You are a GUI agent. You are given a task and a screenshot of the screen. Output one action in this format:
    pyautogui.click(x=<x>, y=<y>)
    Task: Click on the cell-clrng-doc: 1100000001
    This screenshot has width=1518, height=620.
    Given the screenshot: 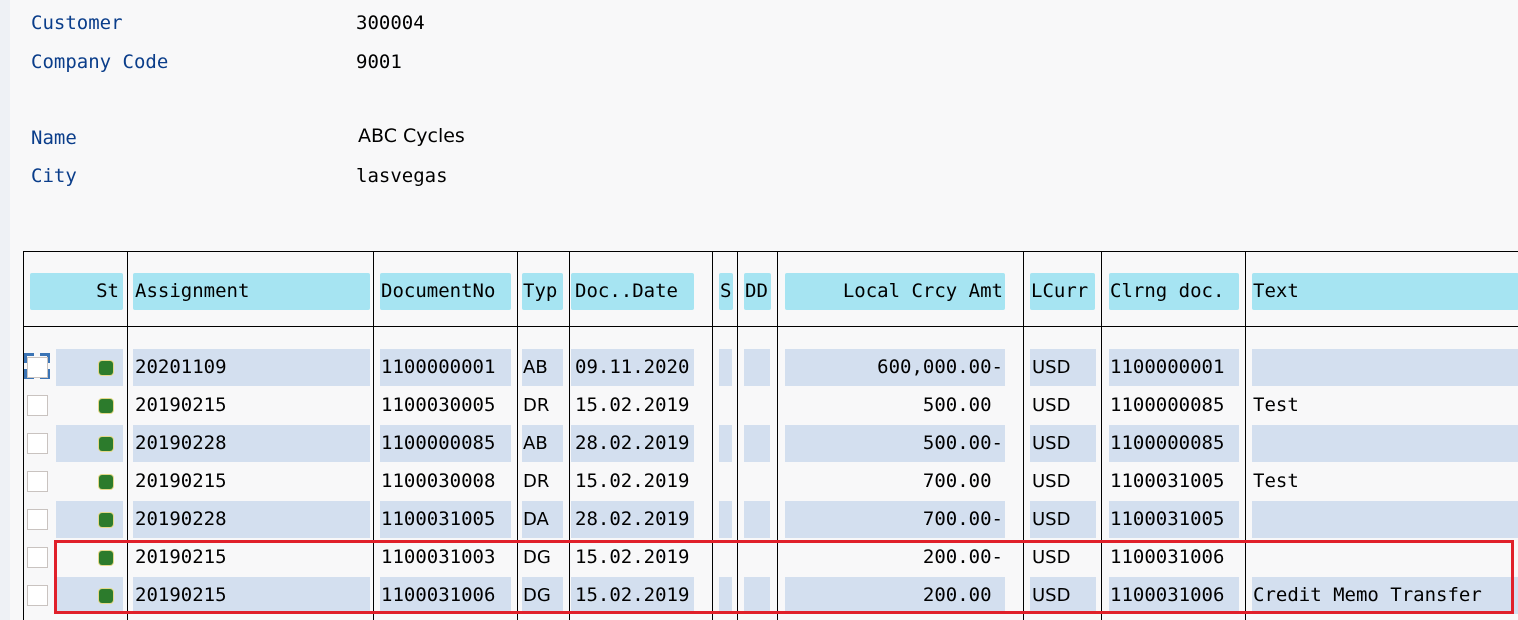 What is the action you would take?
    pyautogui.click(x=1174, y=367)
    